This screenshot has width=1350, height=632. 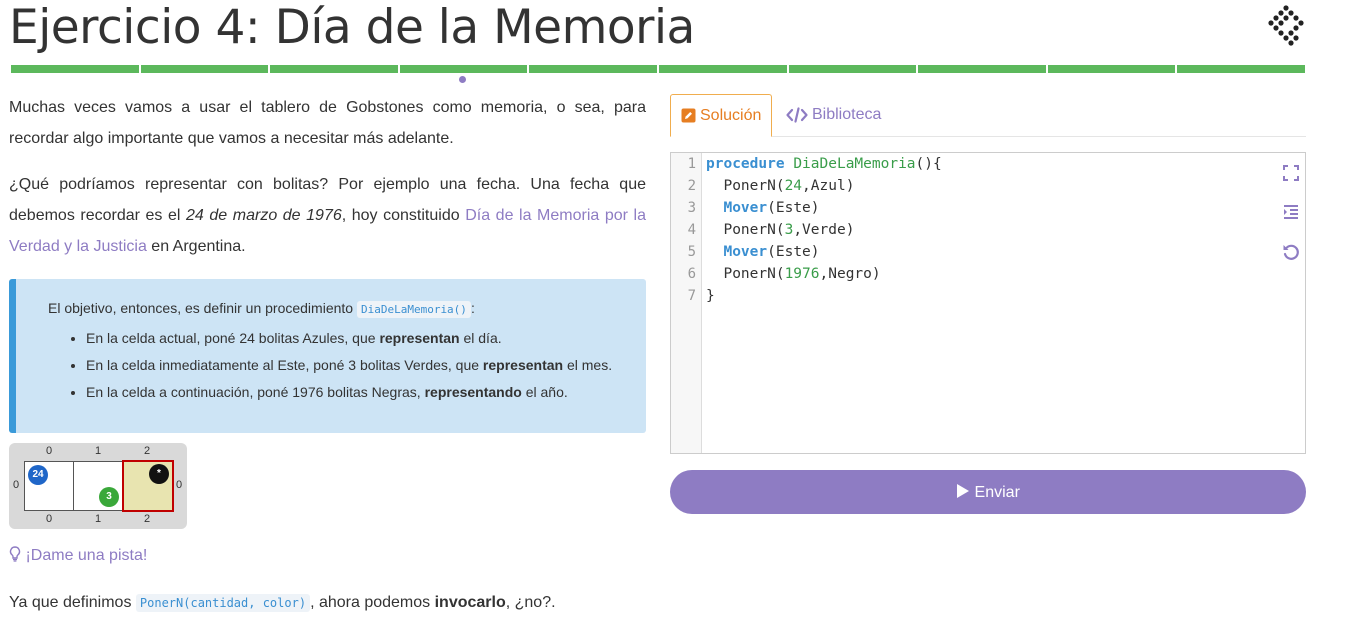 What do you see at coordinates (72, 602) in the screenshot?
I see `text: Ya que definimos` at bounding box center [72, 602].